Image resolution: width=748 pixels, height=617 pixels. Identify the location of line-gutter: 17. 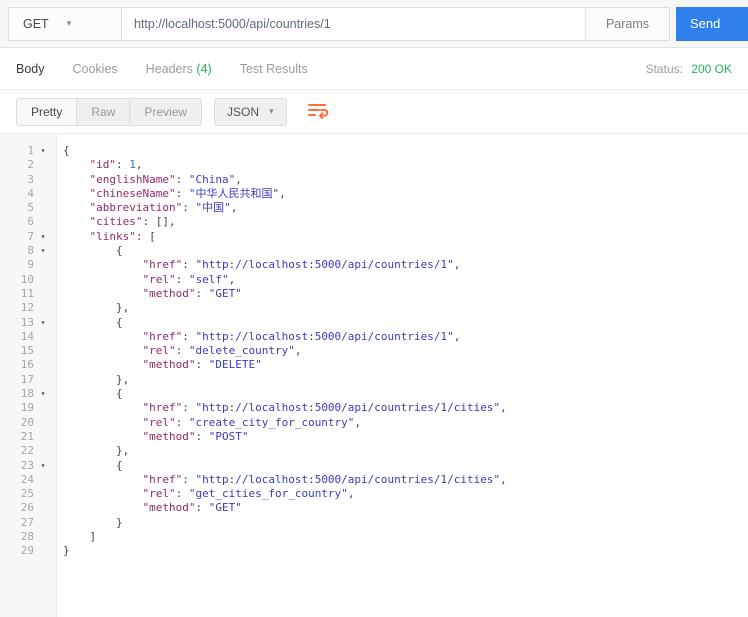
(28, 380).